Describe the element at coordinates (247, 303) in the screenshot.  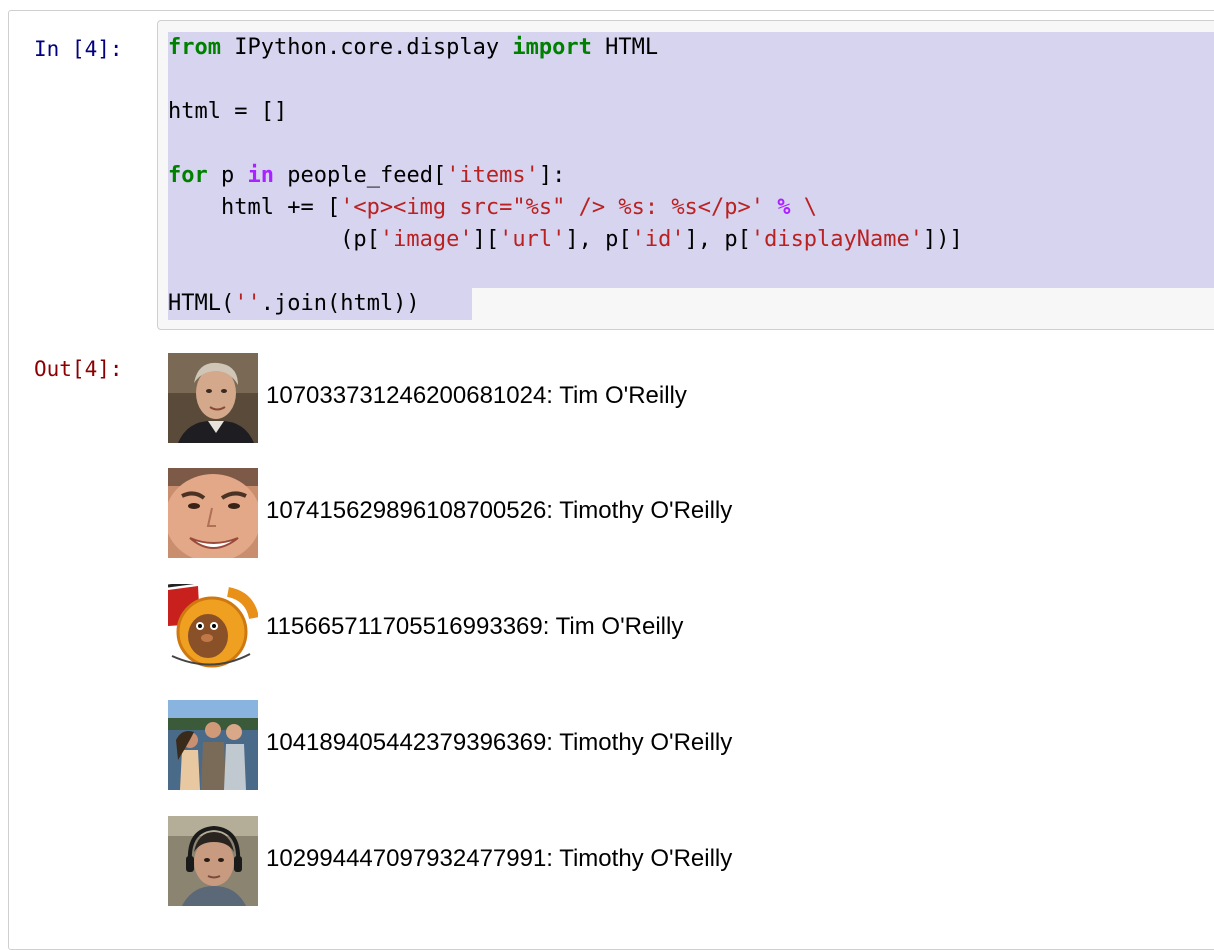
I see `code-token: ''` at that location.